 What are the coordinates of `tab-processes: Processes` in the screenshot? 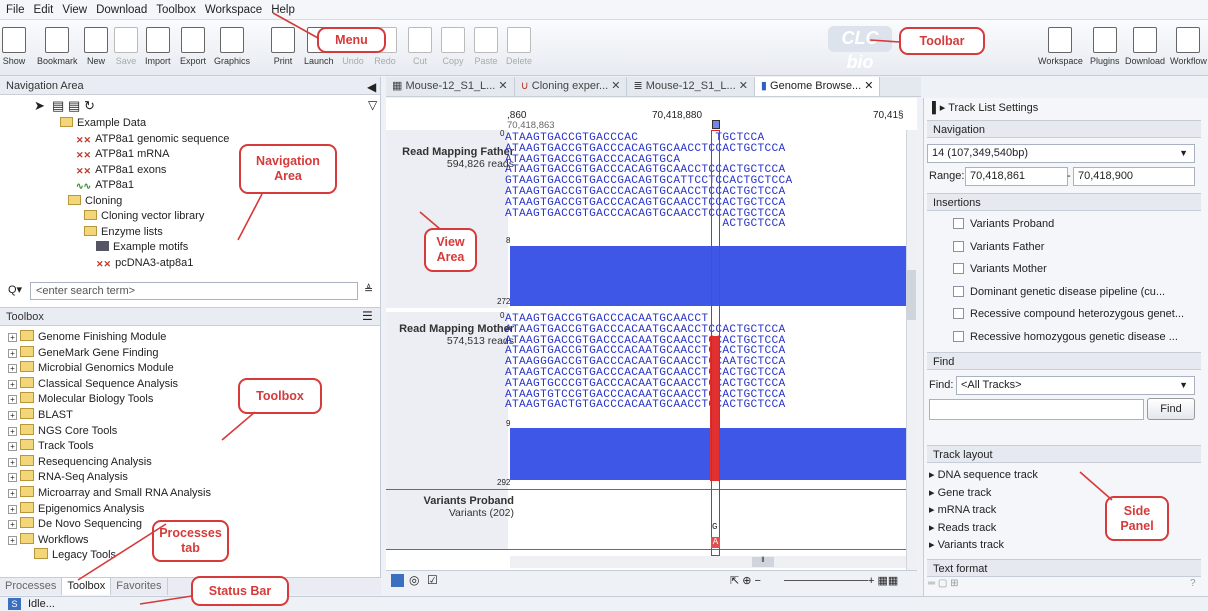 It's located at (31, 586).